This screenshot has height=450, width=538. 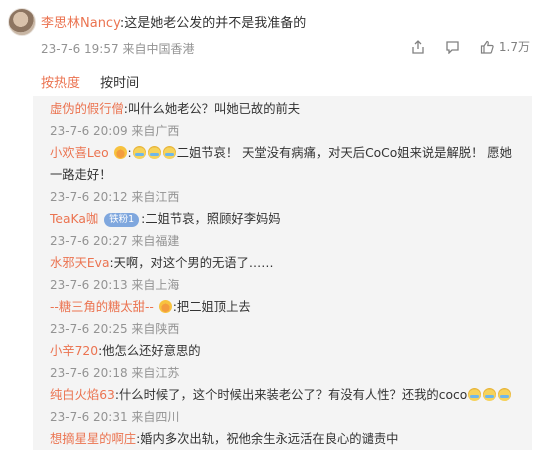 What do you see at coordinates (344, 153) in the screenshot?
I see `reply-text: 二姐节哀！ 天堂没有病痛，对天后CoCo姐来说是解脱！ 愿她` at bounding box center [344, 153].